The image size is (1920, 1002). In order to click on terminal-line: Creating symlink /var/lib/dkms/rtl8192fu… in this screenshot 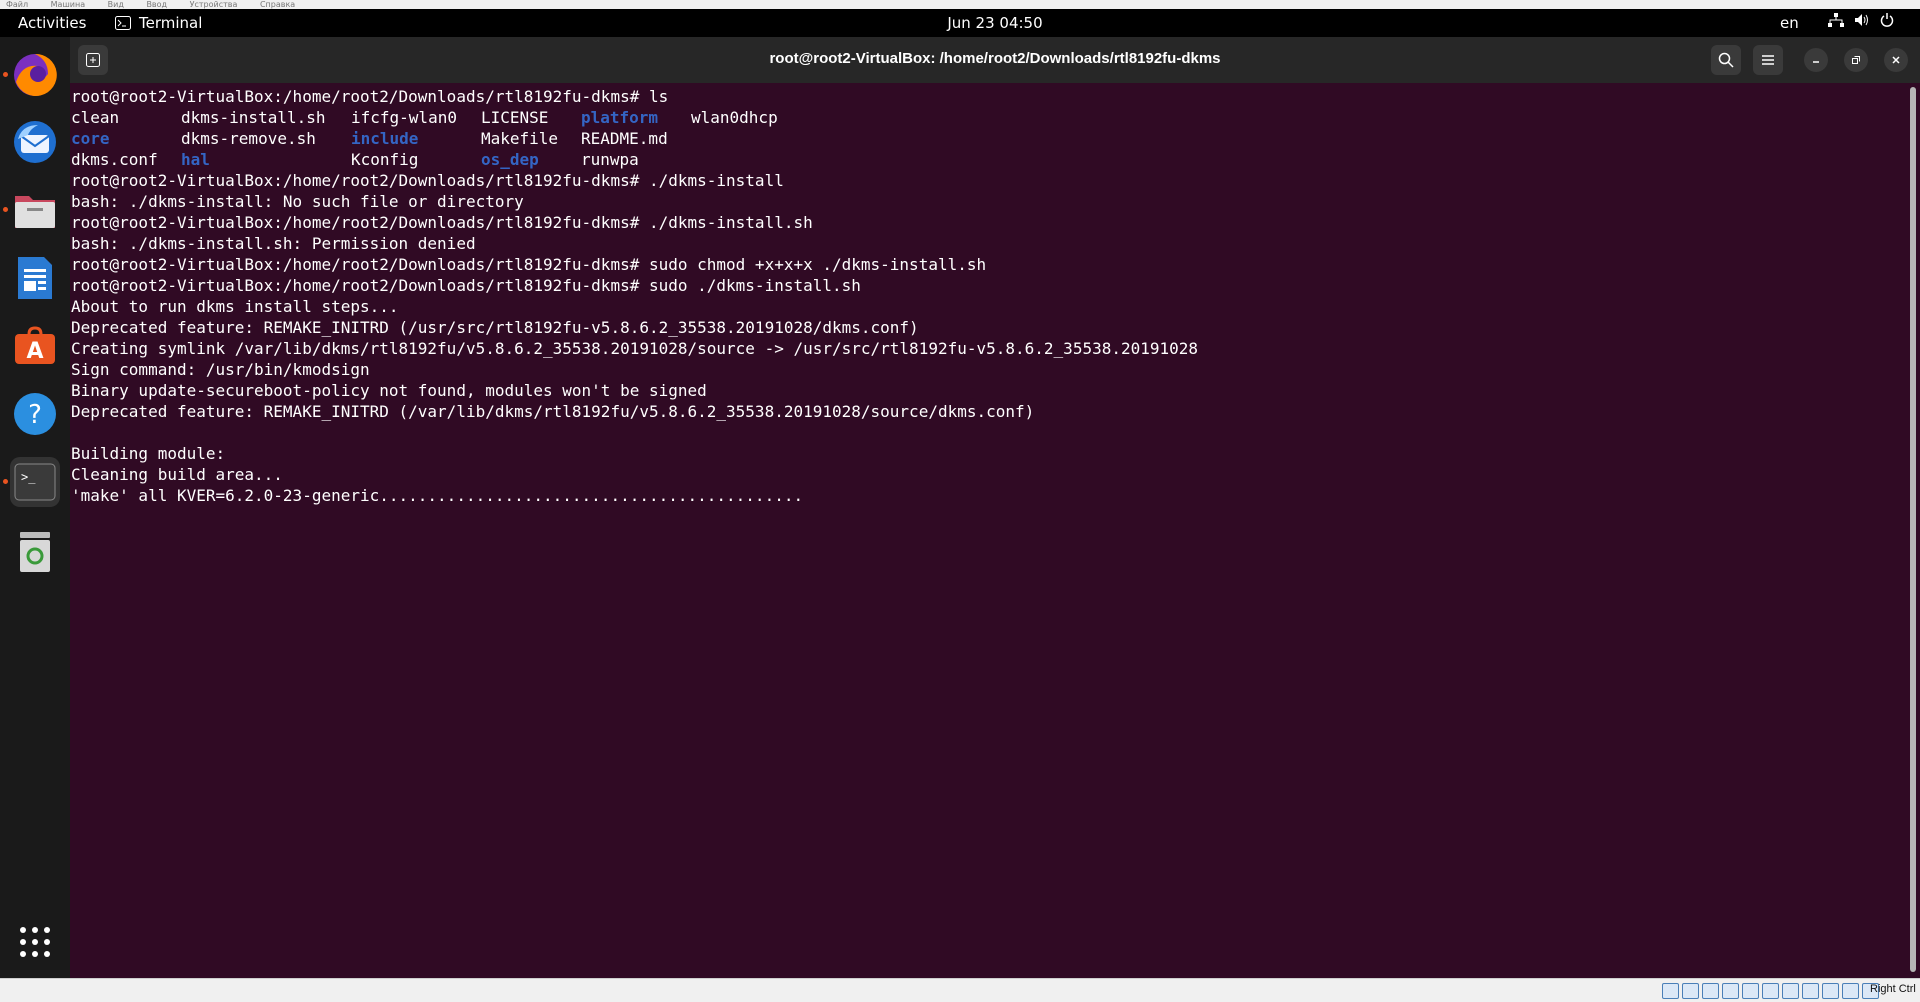, I will do `click(635, 348)`.